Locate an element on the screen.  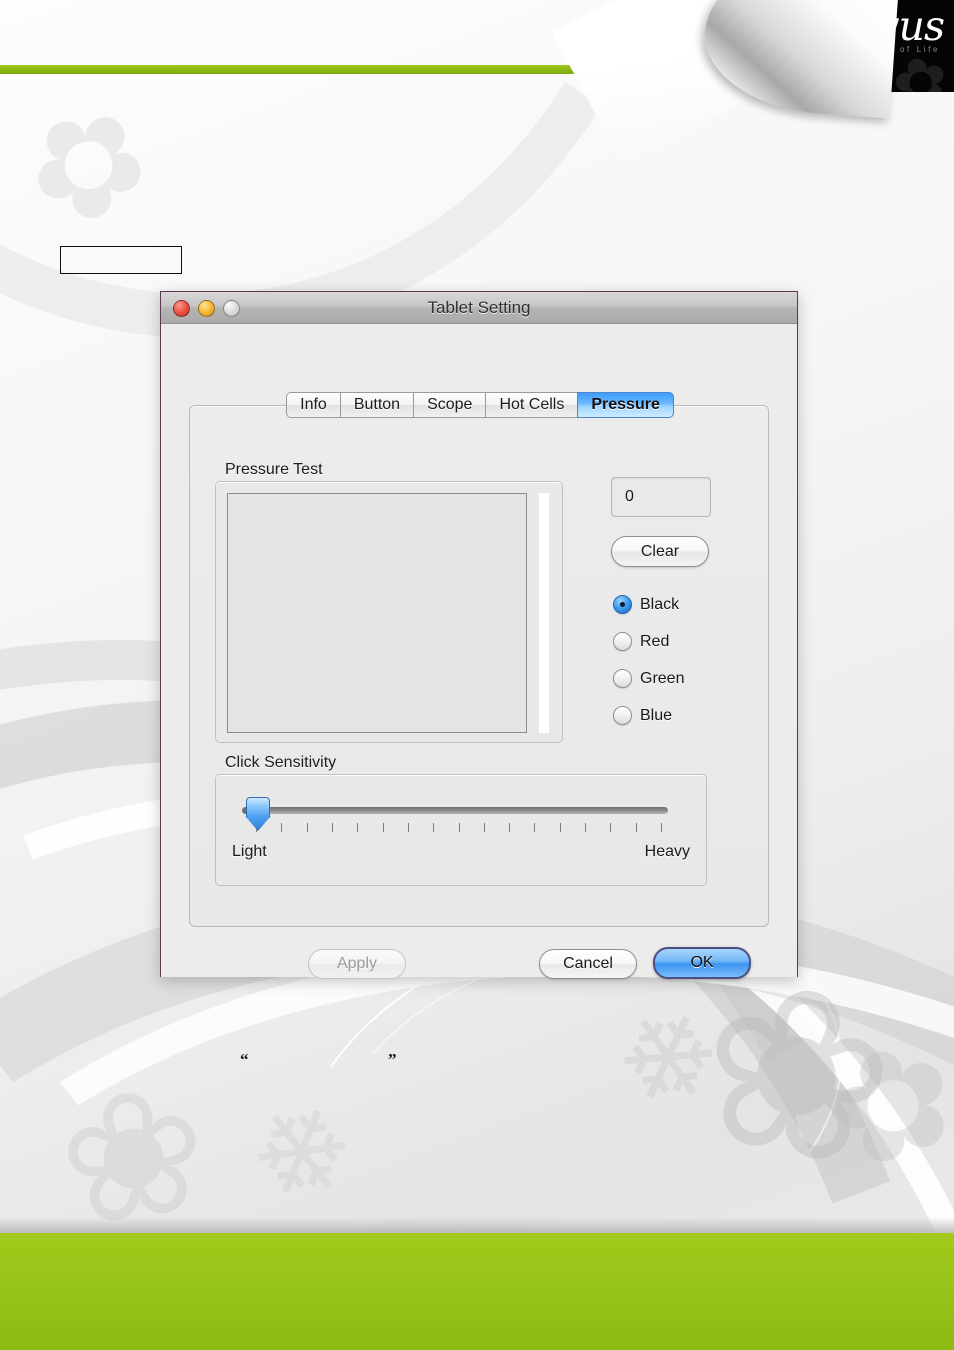
dialog-title: Tablet Setting is located at coordinates (479, 307).